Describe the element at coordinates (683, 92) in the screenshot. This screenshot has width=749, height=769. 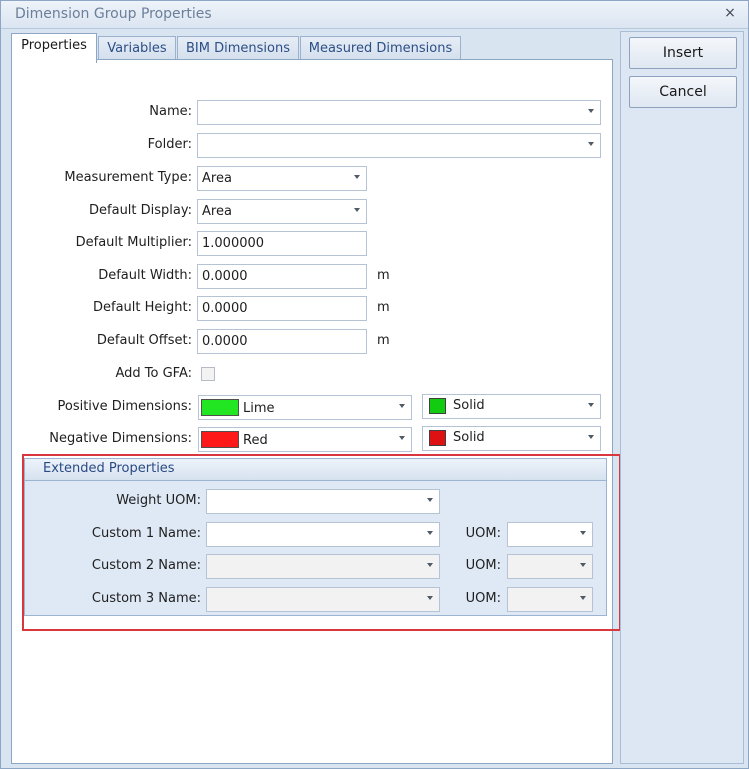
I see `cancel-button: Cancel` at that location.